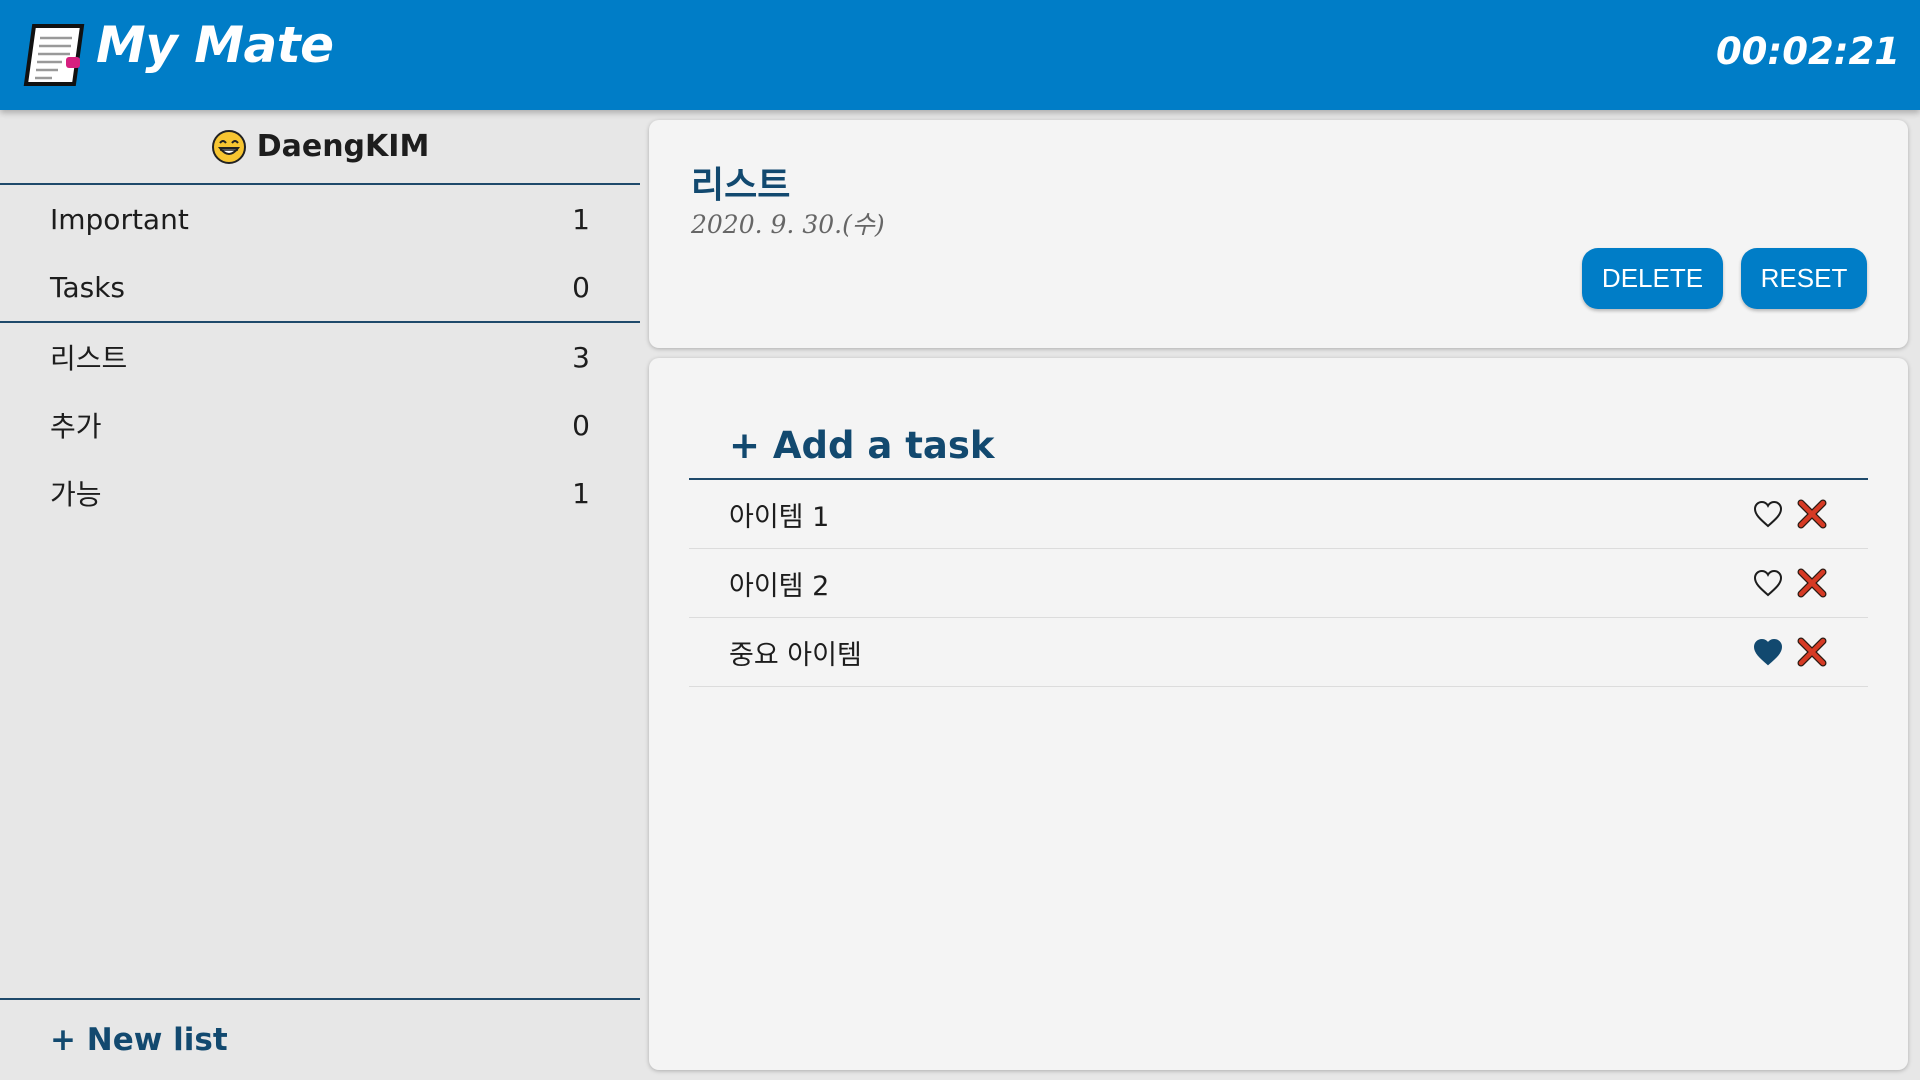  I want to click on task-list: 아이템 1 아이템 2 중요 아이템, so click(1278, 583).